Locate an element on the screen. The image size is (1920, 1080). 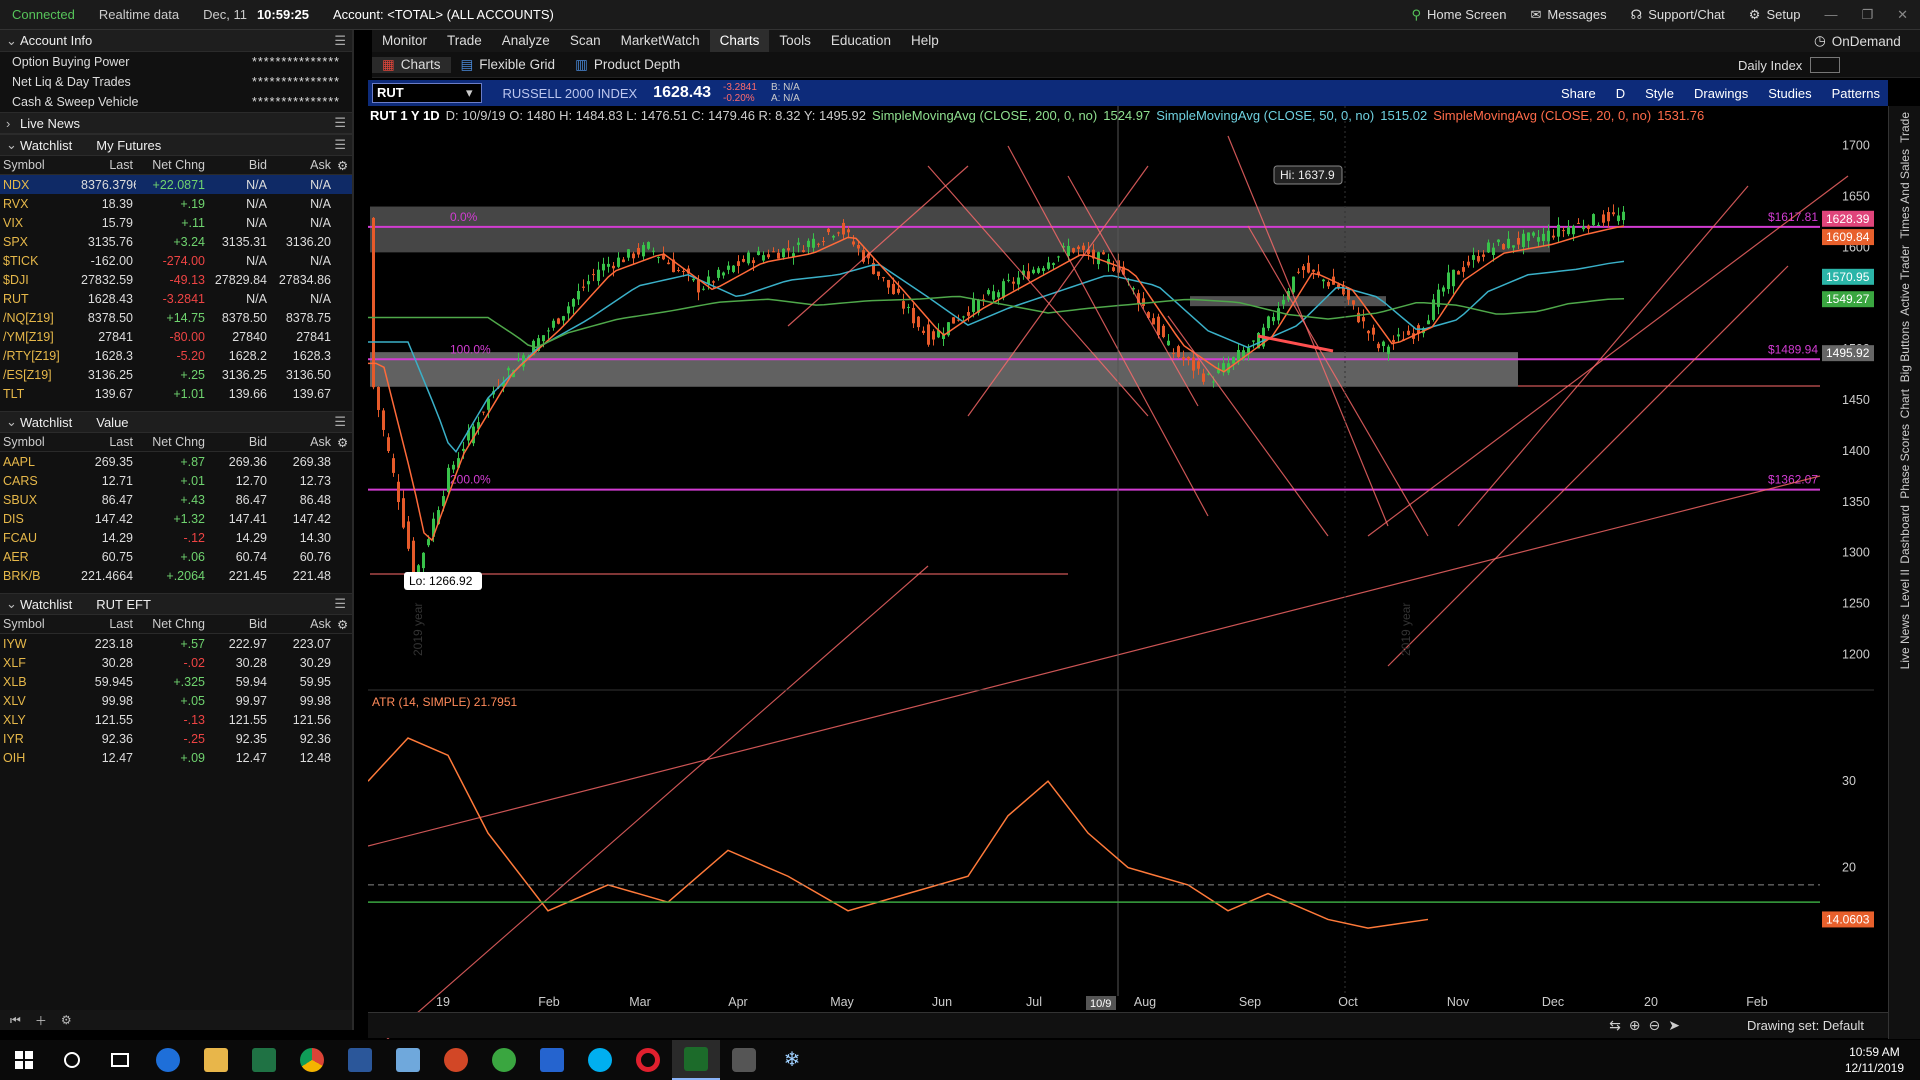
messages-button: ✉ Messages is located at coordinates (1568, 15).